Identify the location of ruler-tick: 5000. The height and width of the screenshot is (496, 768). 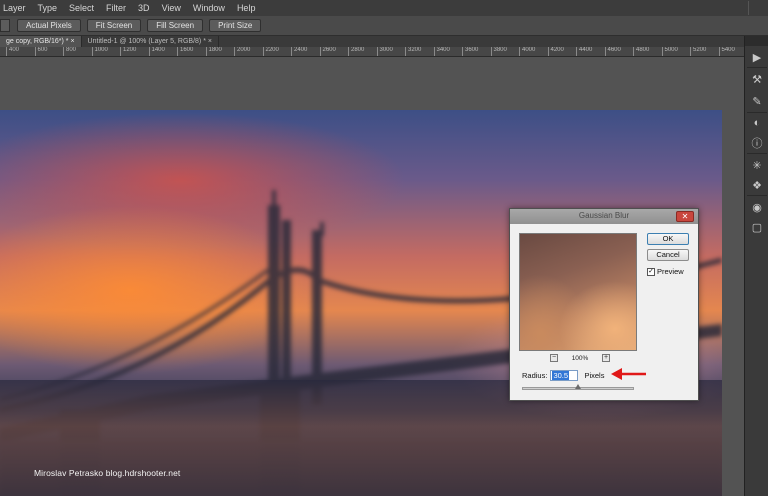
(669, 51).